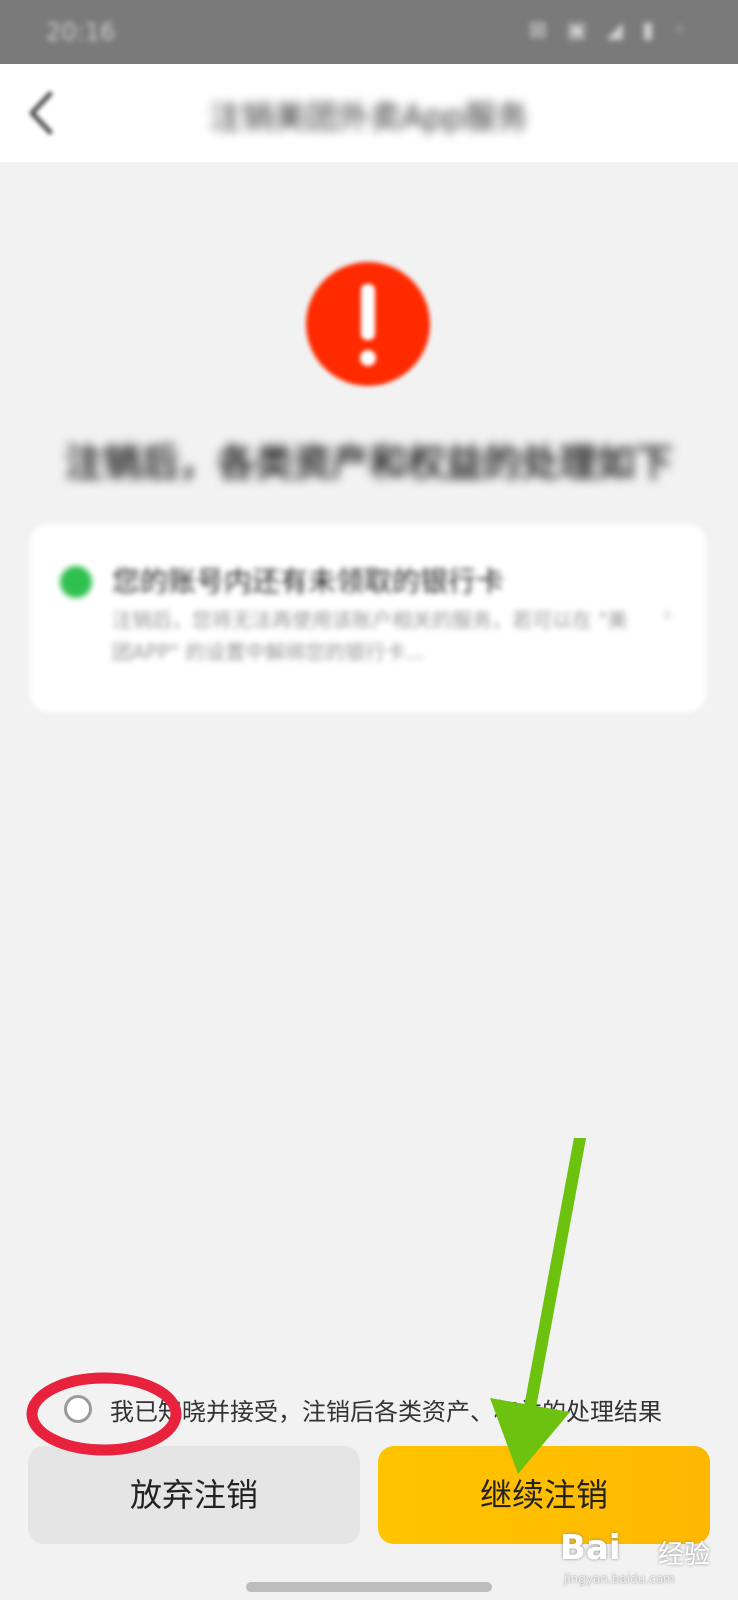  Describe the element at coordinates (369, 1587) in the screenshot. I see `home-indicator` at that location.